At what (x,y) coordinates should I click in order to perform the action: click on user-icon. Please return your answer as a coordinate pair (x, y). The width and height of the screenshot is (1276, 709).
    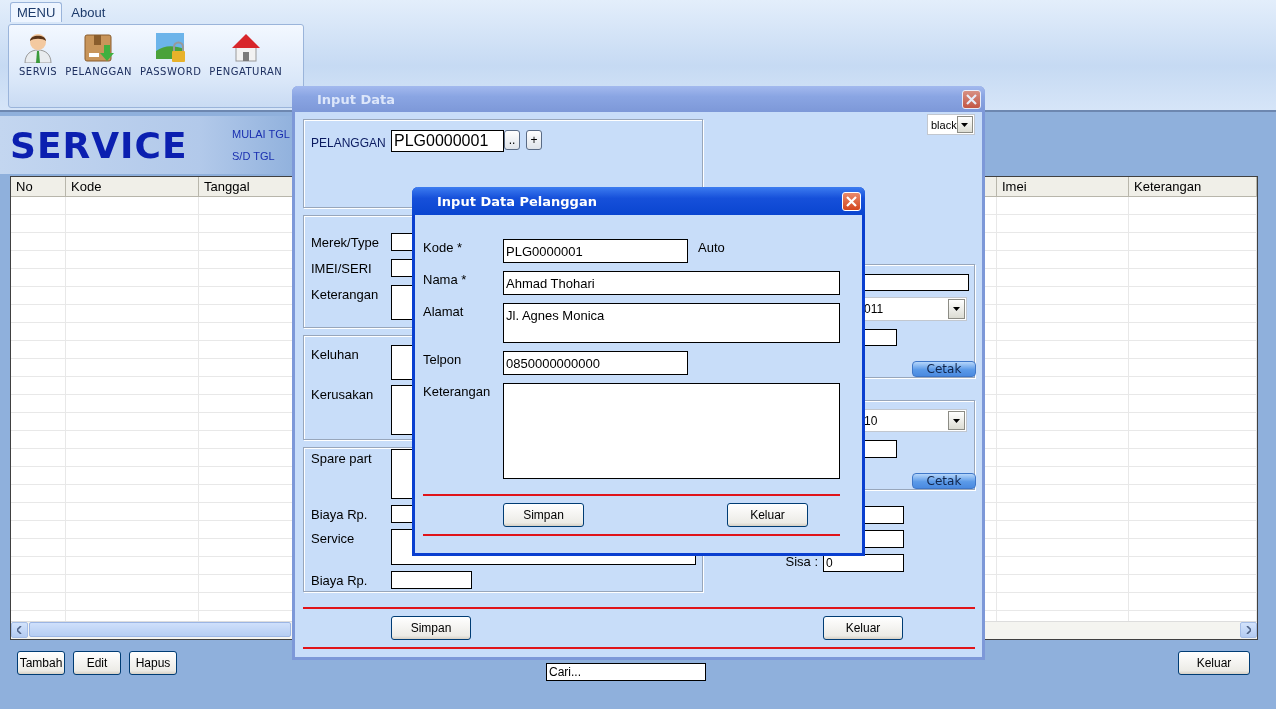
    Looking at the image, I should click on (38, 47).